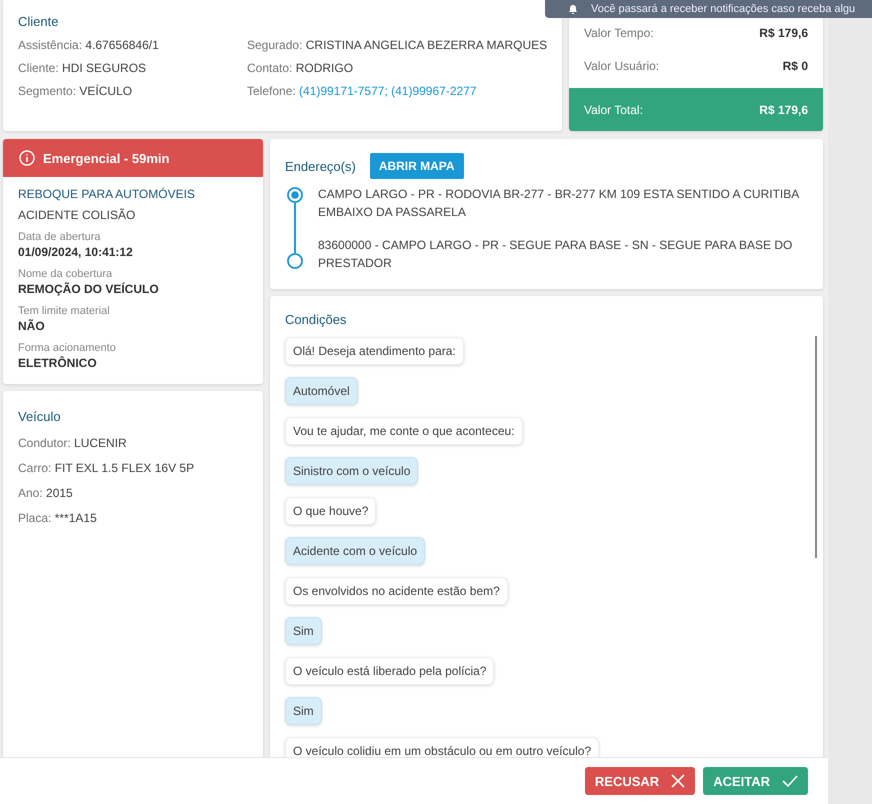 The image size is (872, 804). What do you see at coordinates (67, 348) in the screenshot?
I see `detail-label: Forma acionamento` at bounding box center [67, 348].